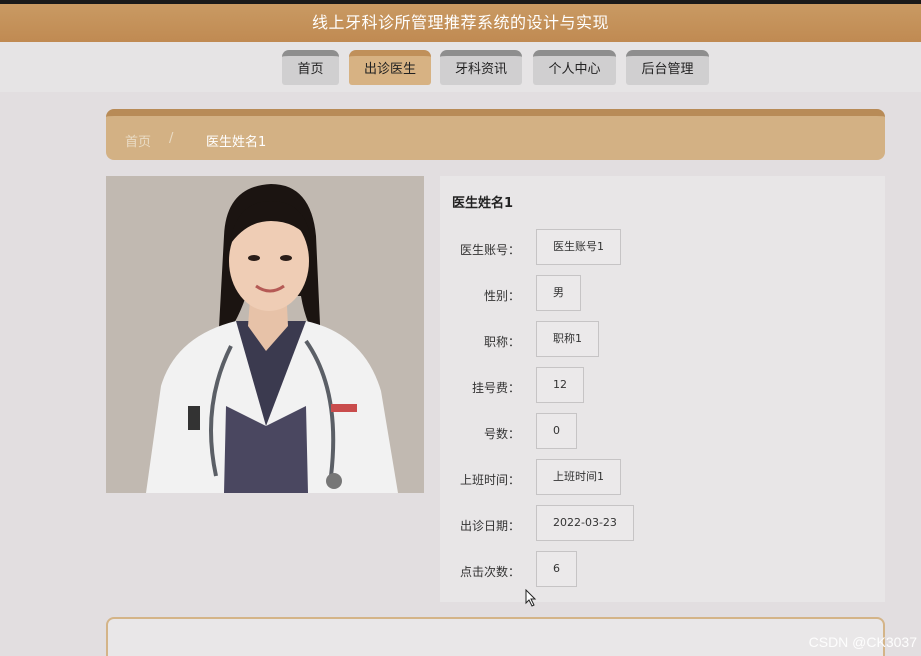 This screenshot has width=921, height=656. I want to click on breadcrumb-home-link: 首页, so click(138, 140).